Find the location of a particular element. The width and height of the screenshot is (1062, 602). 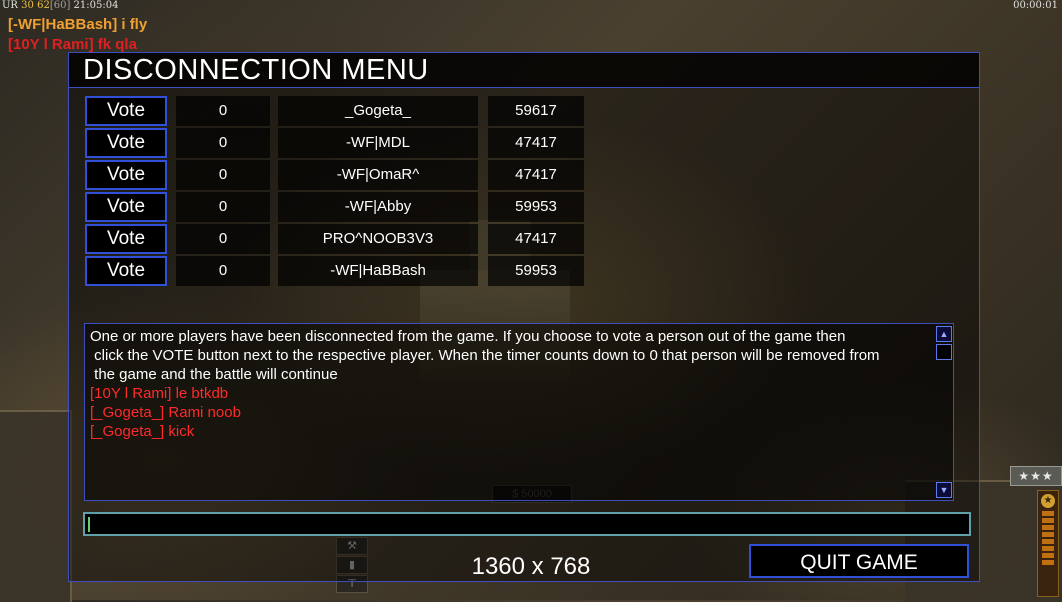

clock-time: 21:05:04 is located at coordinates (96, 5).